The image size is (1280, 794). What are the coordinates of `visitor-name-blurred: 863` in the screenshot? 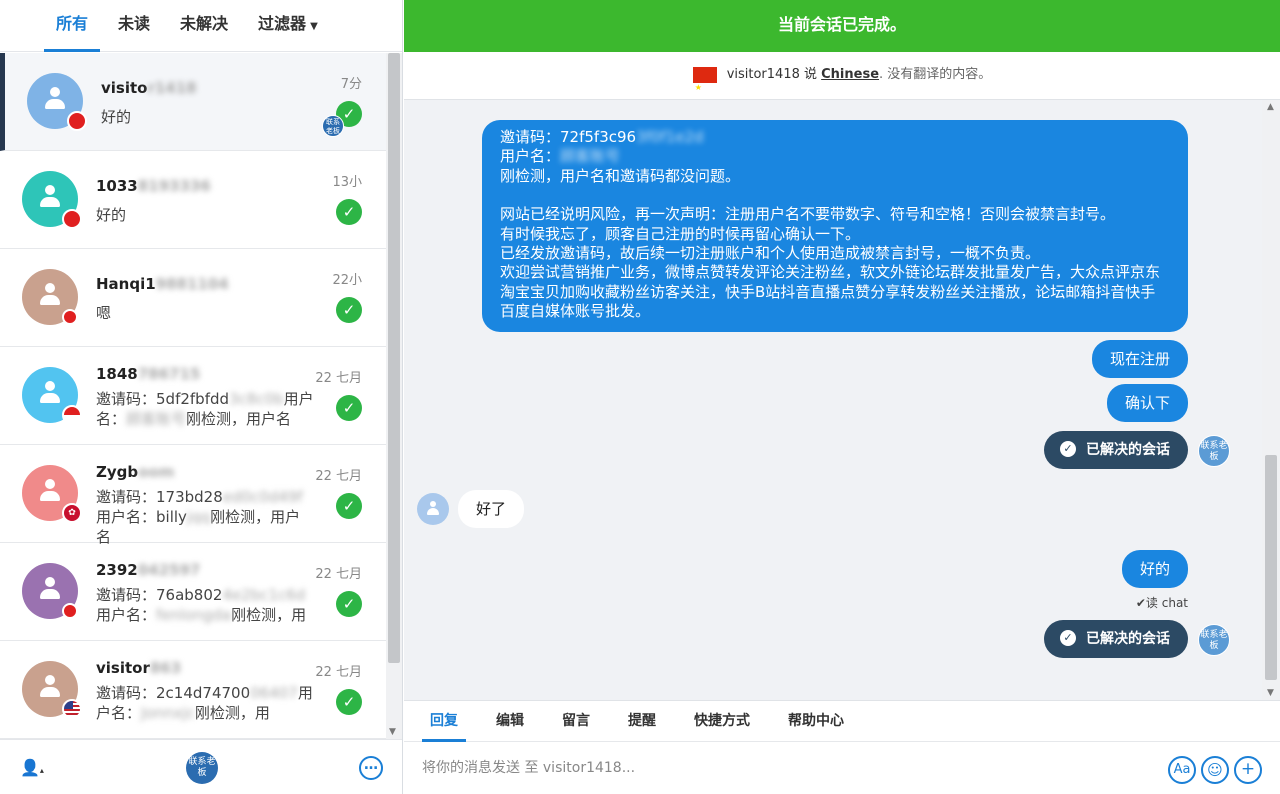 It's located at (165, 668).